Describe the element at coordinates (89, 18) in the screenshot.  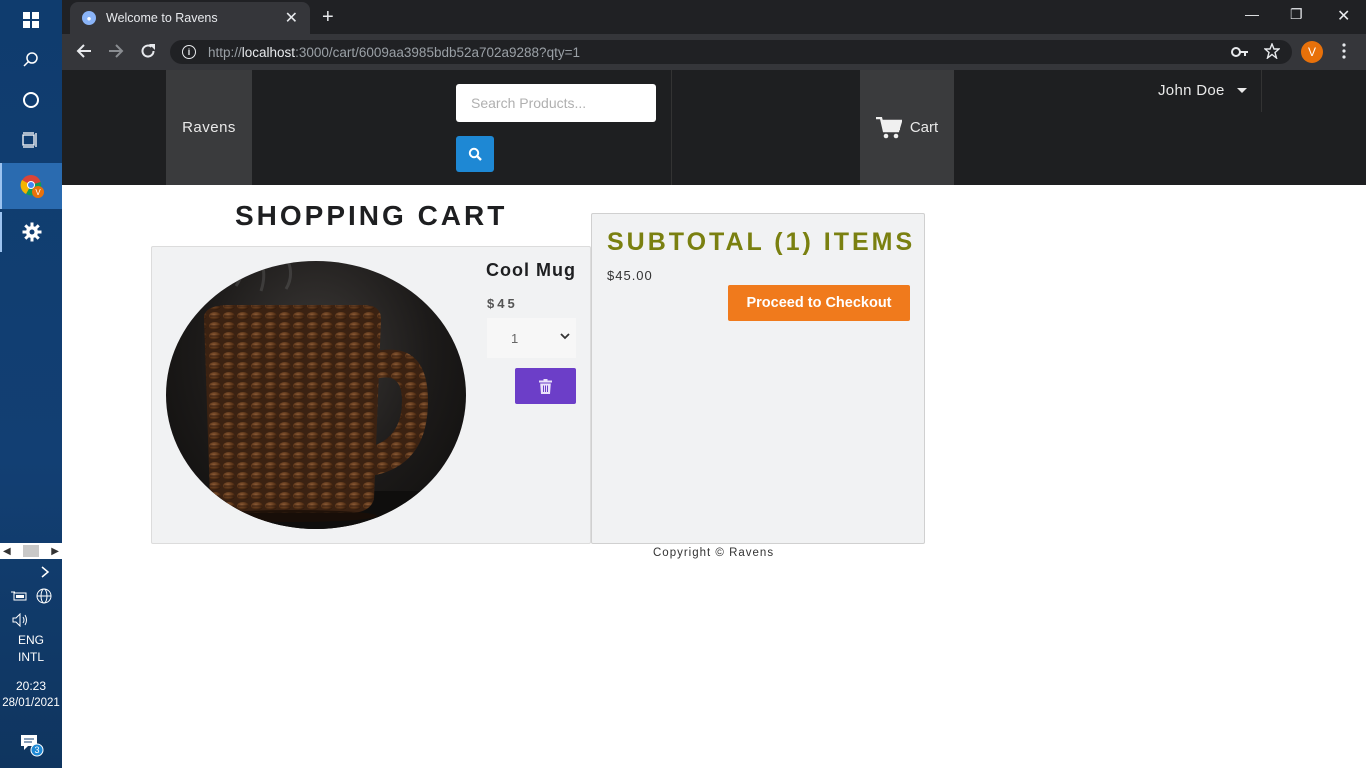
I see `tab-favicon-icon: ●` at that location.